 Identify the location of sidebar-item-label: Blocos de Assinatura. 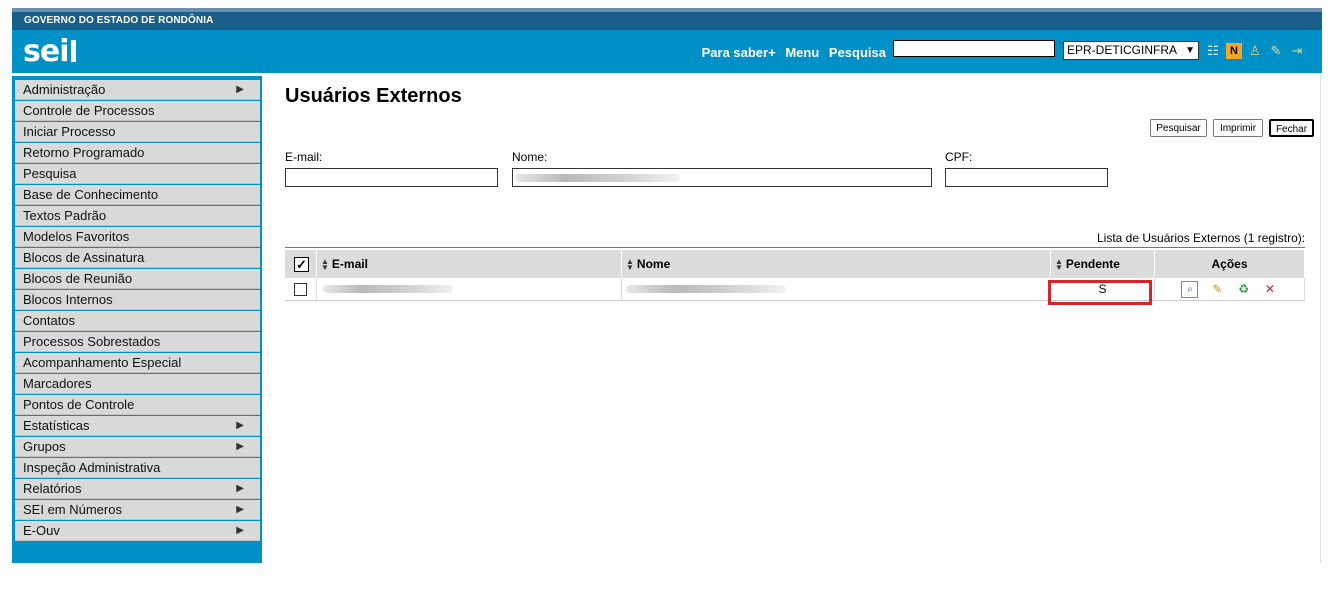
(84, 257).